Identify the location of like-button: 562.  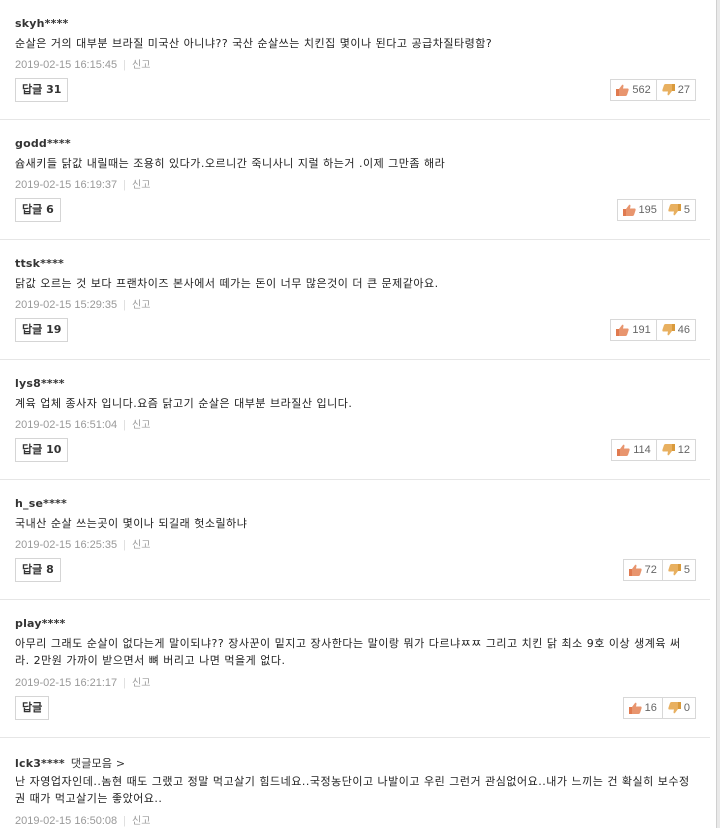
(633, 90).